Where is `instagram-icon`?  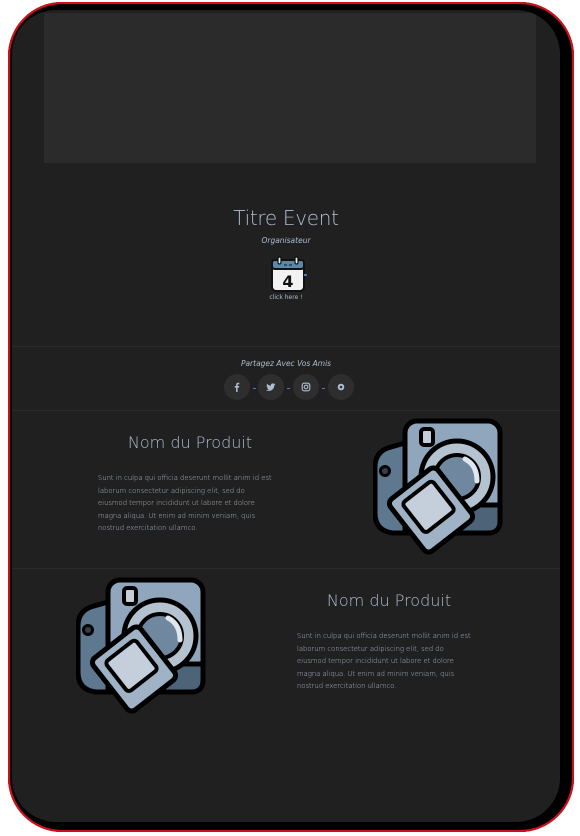
instagram-icon is located at coordinates (306, 387).